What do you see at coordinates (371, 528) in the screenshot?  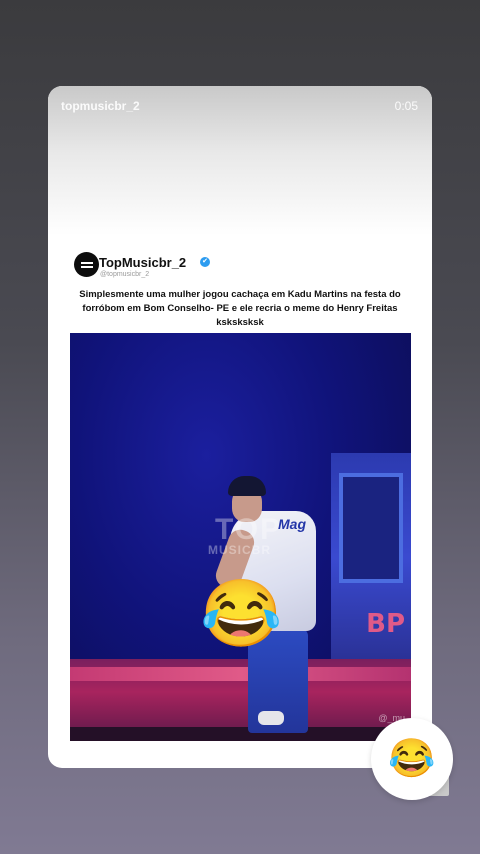 I see `stage-screen-frame` at bounding box center [371, 528].